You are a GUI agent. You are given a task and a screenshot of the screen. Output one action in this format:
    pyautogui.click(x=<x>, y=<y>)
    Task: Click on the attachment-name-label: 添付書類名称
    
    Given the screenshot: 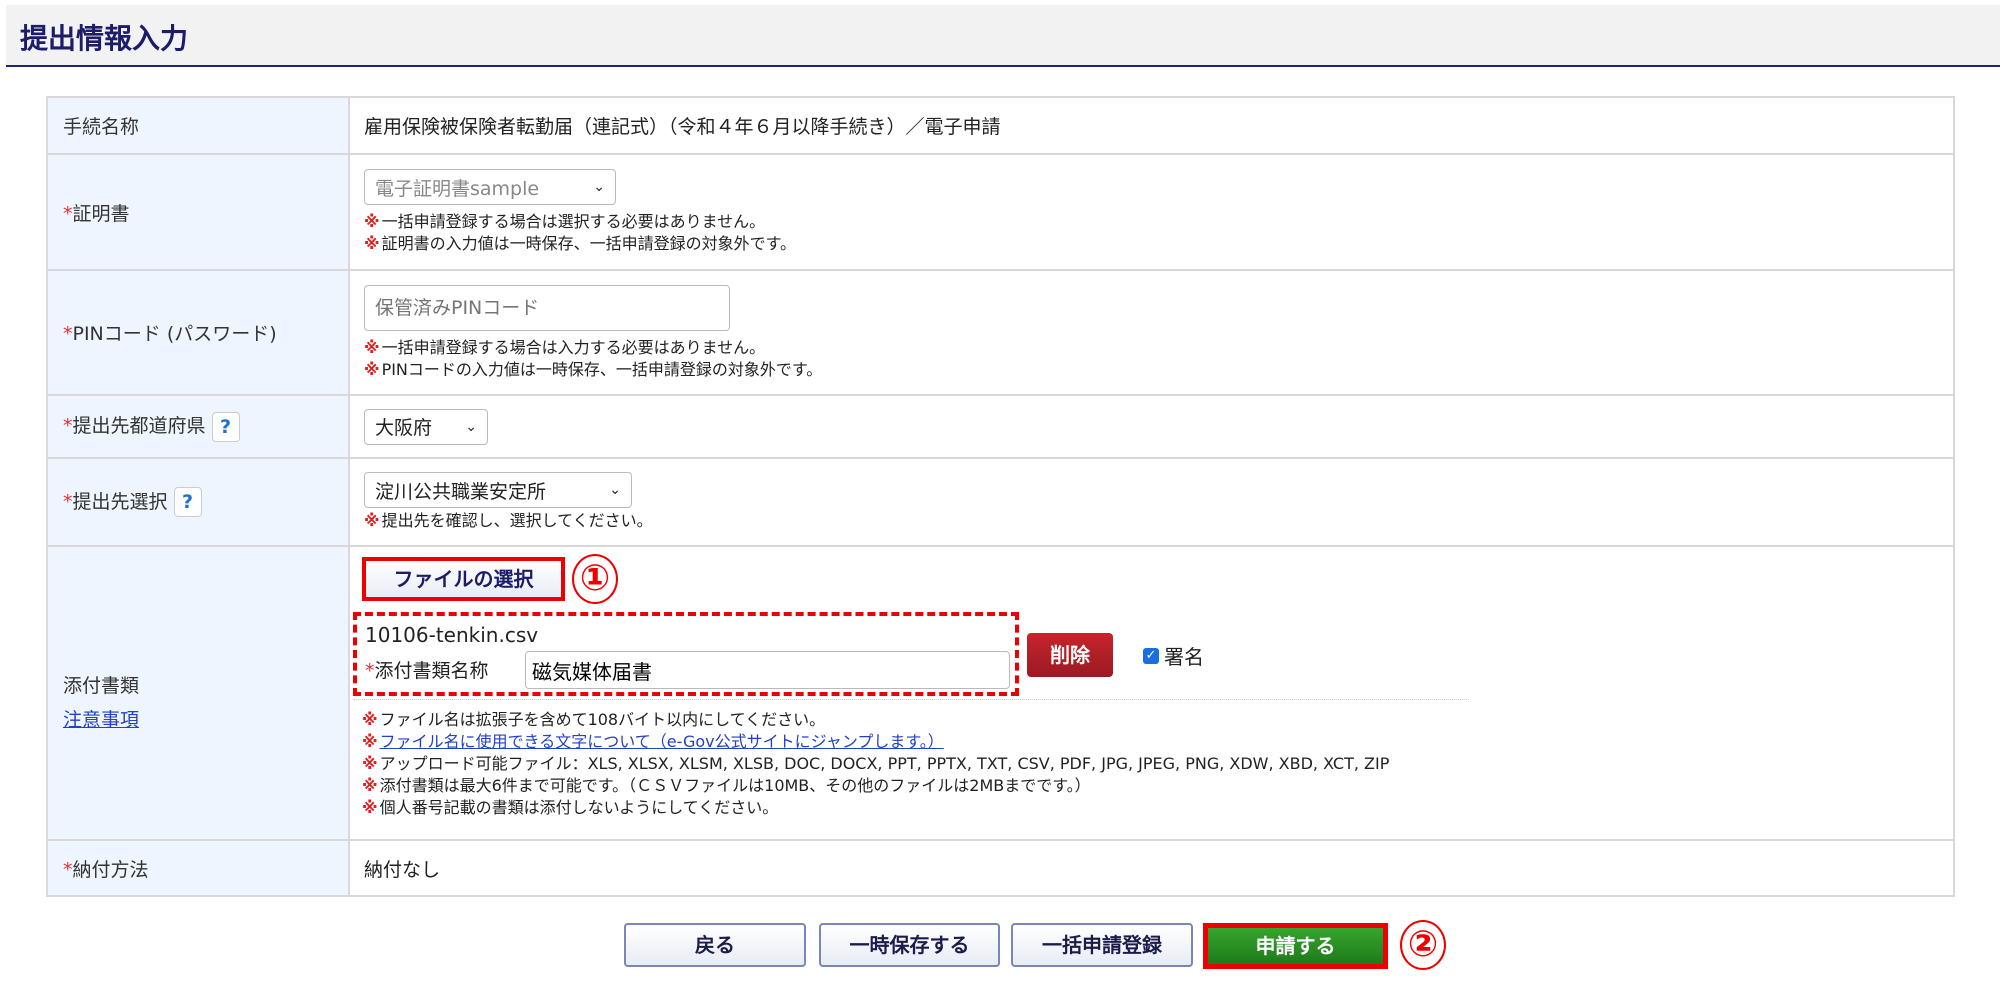 What is the action you would take?
    pyautogui.click(x=431, y=671)
    